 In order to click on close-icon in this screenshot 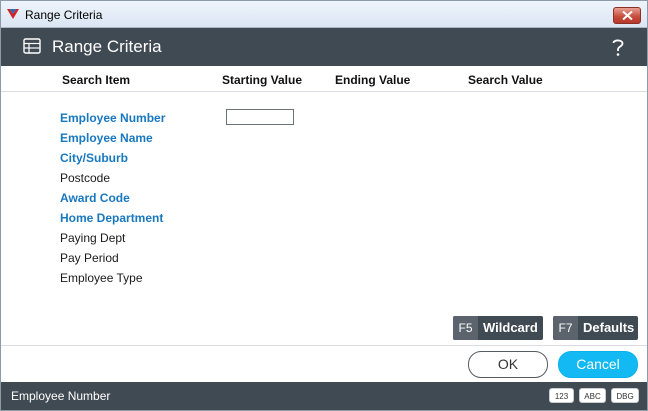, I will do `click(627, 15)`.